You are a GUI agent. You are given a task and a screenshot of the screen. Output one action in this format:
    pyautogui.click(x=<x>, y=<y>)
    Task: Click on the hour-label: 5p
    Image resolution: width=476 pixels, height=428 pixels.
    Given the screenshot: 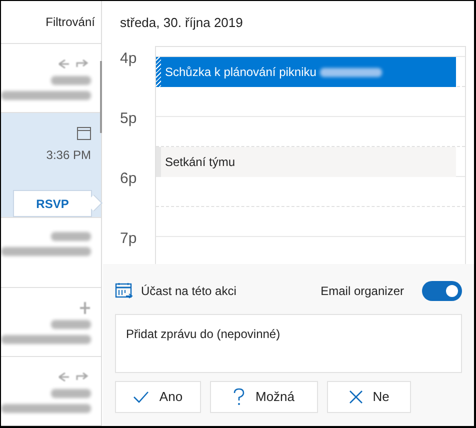 What is the action you would take?
    pyautogui.click(x=128, y=118)
    